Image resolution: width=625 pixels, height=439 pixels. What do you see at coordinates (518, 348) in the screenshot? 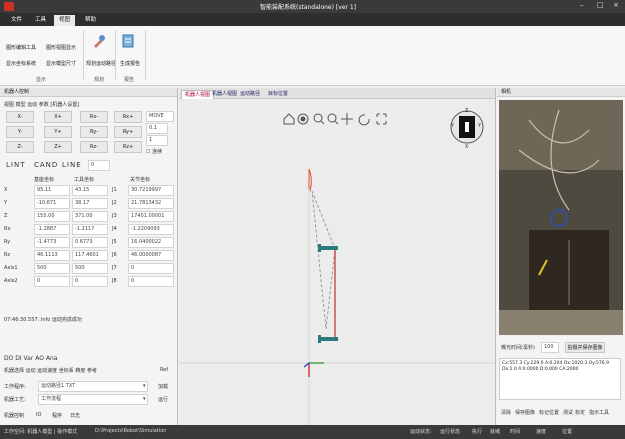
I see `exposure-label: 曝光时间(毫秒)` at bounding box center [518, 348].